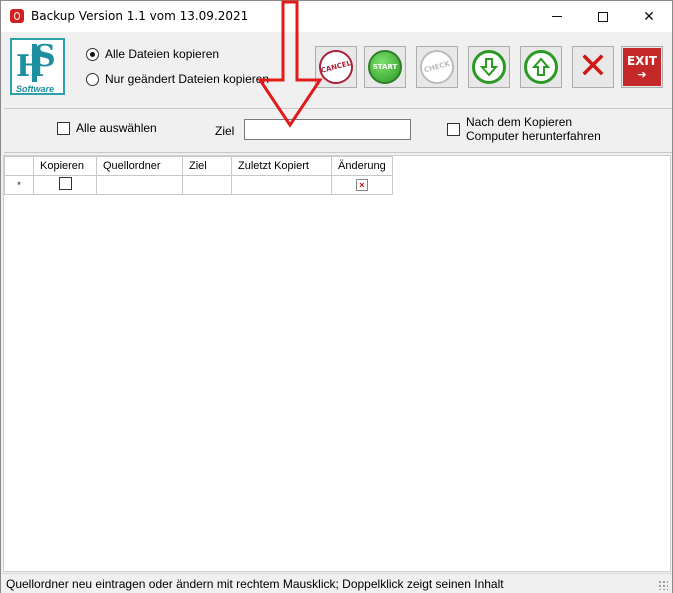  I want to click on table-row: * ×, so click(198, 185).